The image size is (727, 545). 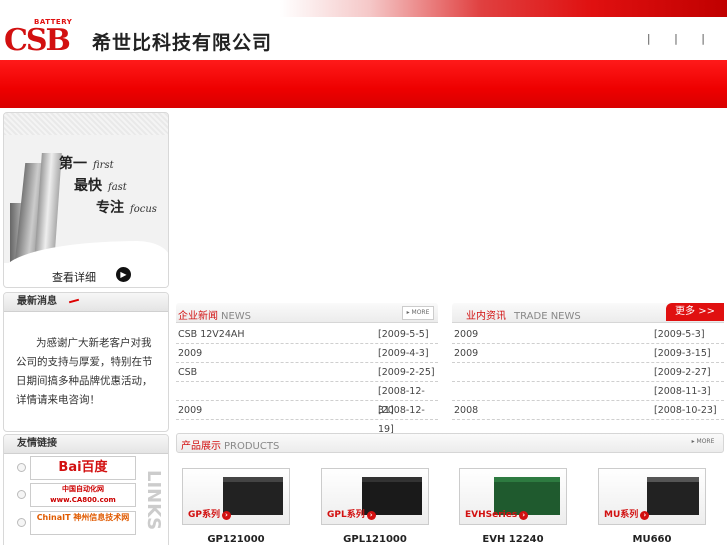 What do you see at coordinates (497, 515) in the screenshot?
I see `product-series-label: EVHSeries ›` at bounding box center [497, 515].